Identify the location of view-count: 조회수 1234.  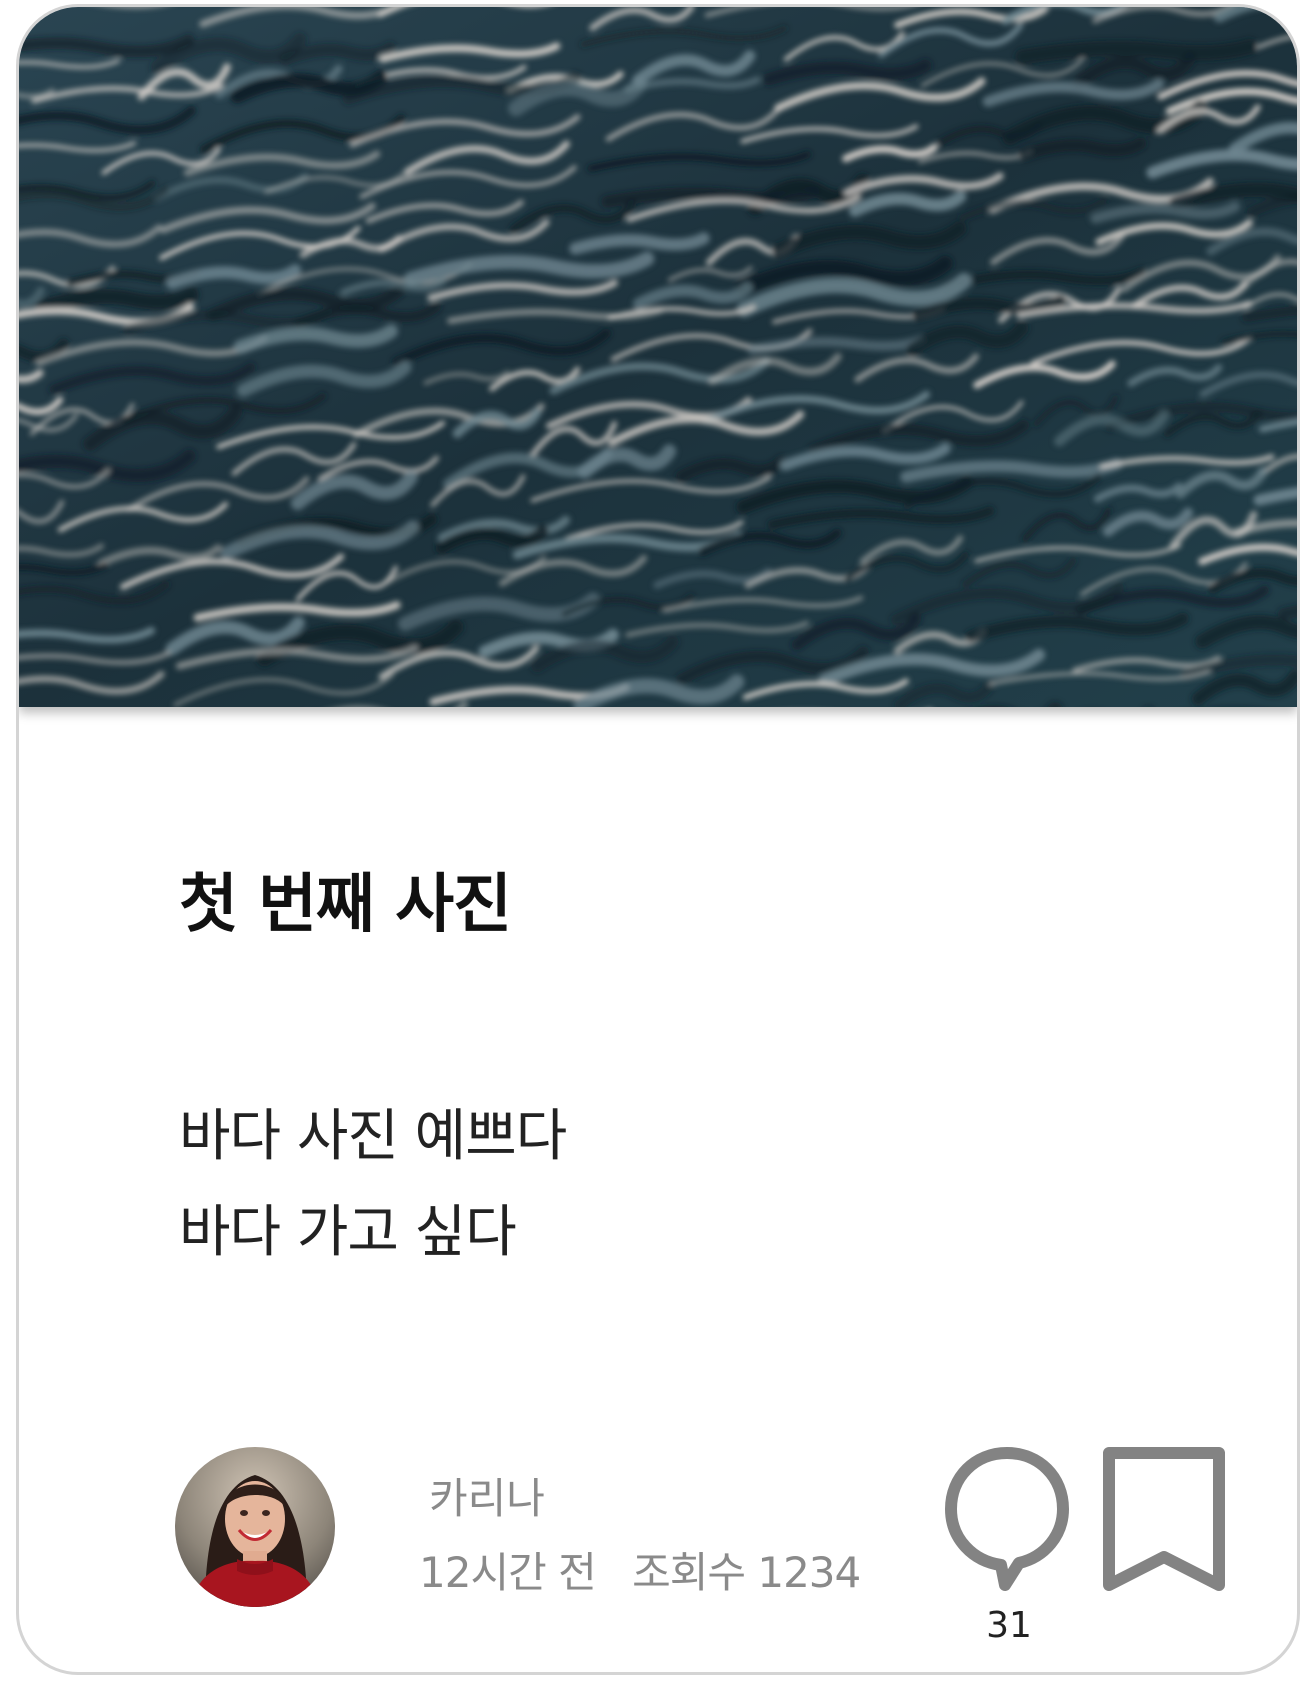
(746, 1572).